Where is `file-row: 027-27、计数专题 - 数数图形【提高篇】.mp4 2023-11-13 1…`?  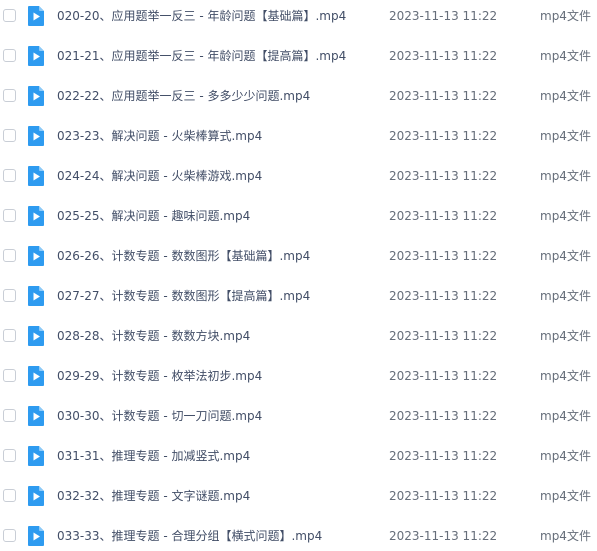 file-row: 027-27、计数专题 - 数数图形【提高篇】.mp4 2023-11-13 1… is located at coordinates (298, 296).